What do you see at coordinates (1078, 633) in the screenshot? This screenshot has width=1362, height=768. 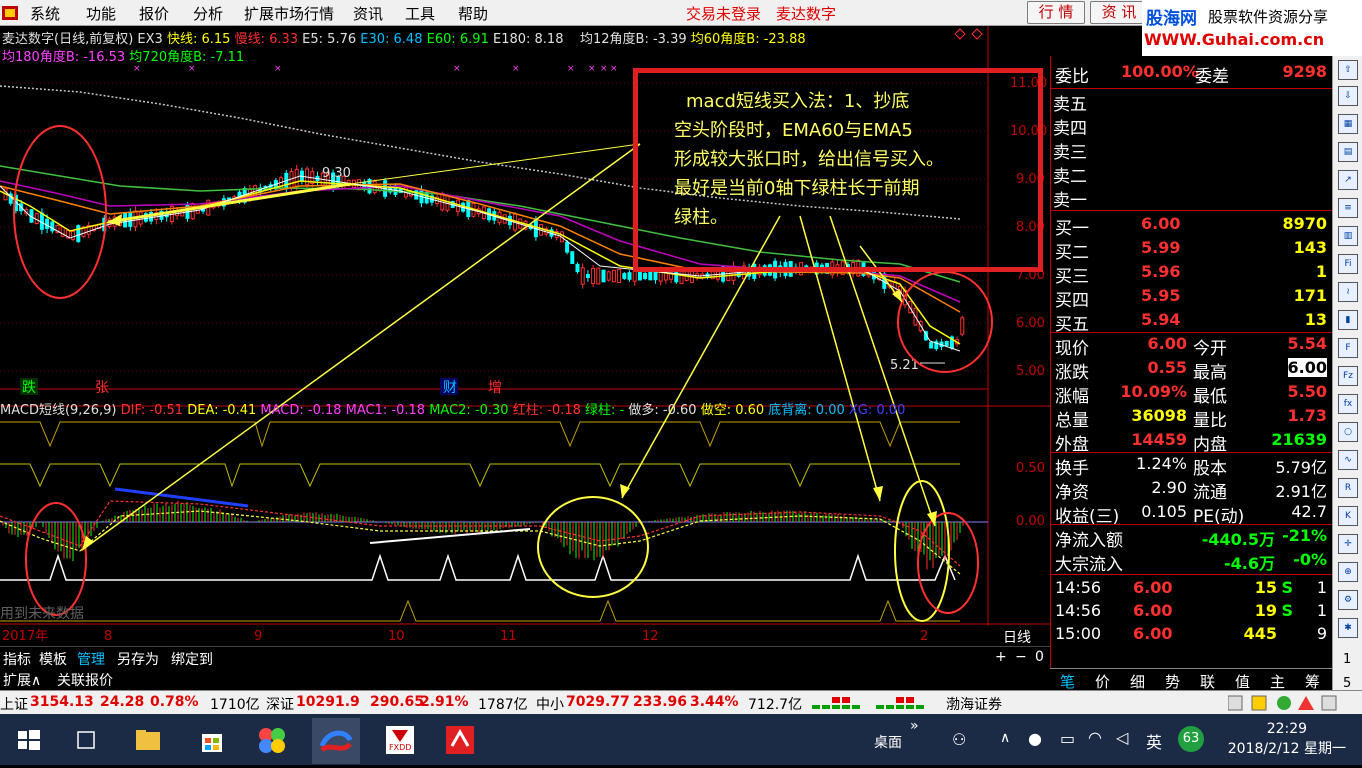 I see `tick-time: 15:00` at bounding box center [1078, 633].